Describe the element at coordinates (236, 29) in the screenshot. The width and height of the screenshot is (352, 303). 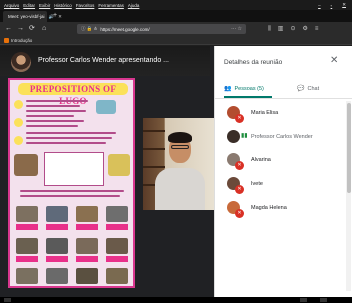
I see `page-actions: ··· ☆` at that location.